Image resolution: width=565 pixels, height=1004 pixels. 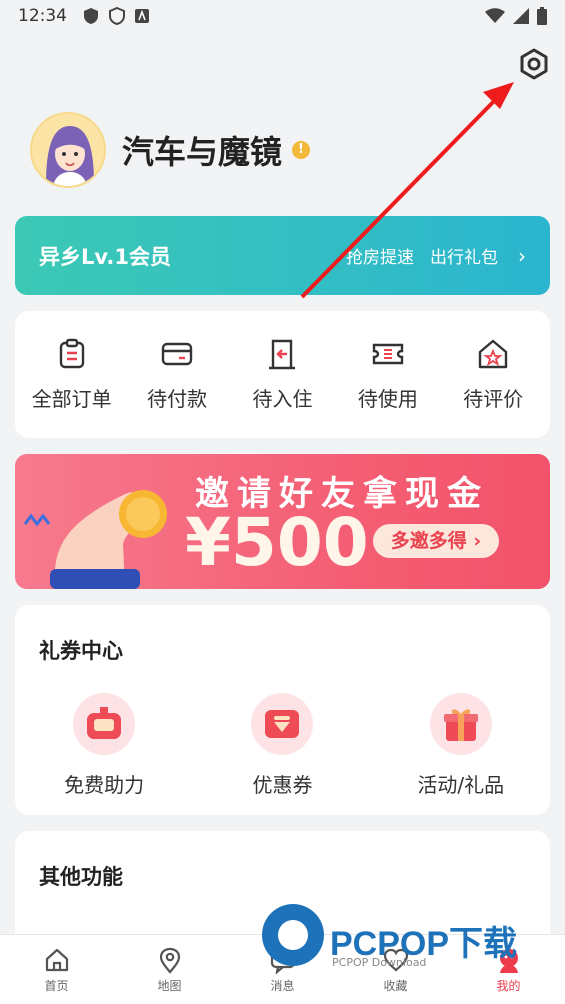 I want to click on invite-banner: 邀请好友拿现金 ¥500 多邀多得 ›, so click(x=282, y=521).